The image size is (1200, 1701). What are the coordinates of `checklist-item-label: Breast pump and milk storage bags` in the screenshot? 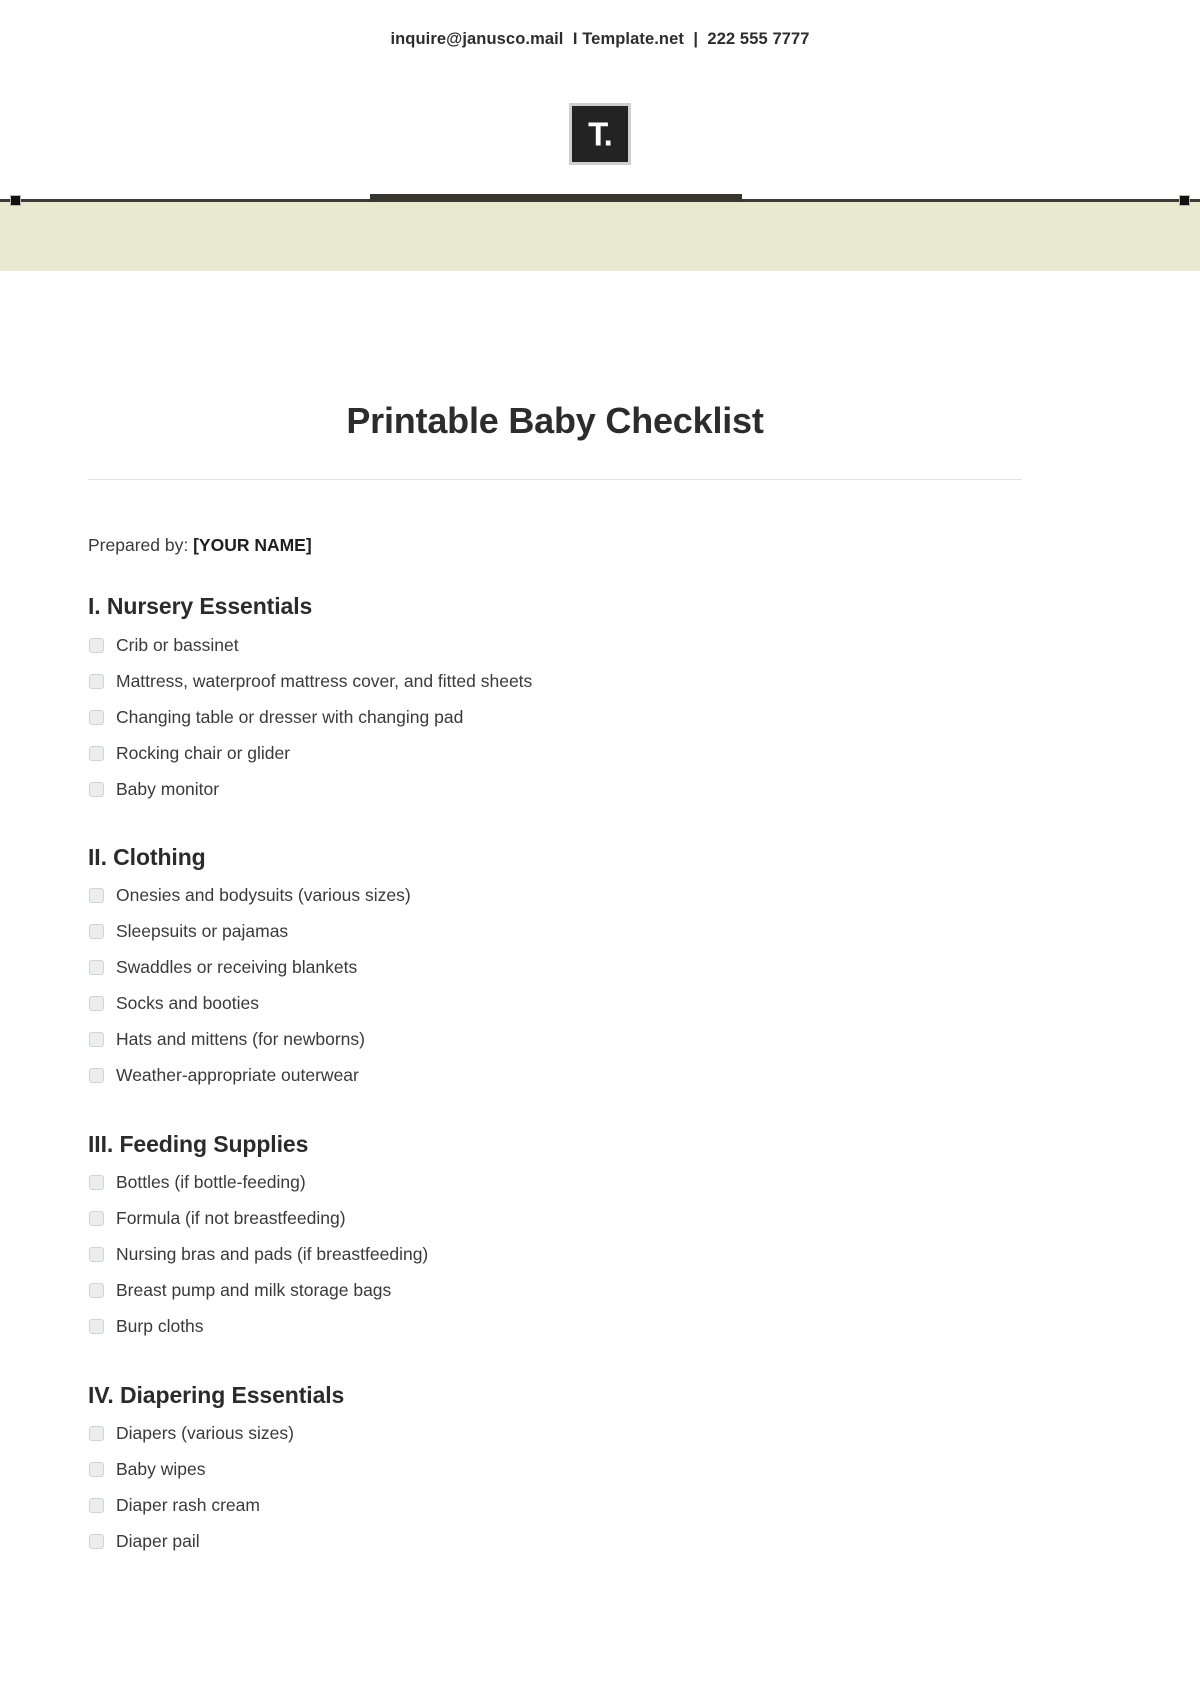 It's located at (254, 1290).